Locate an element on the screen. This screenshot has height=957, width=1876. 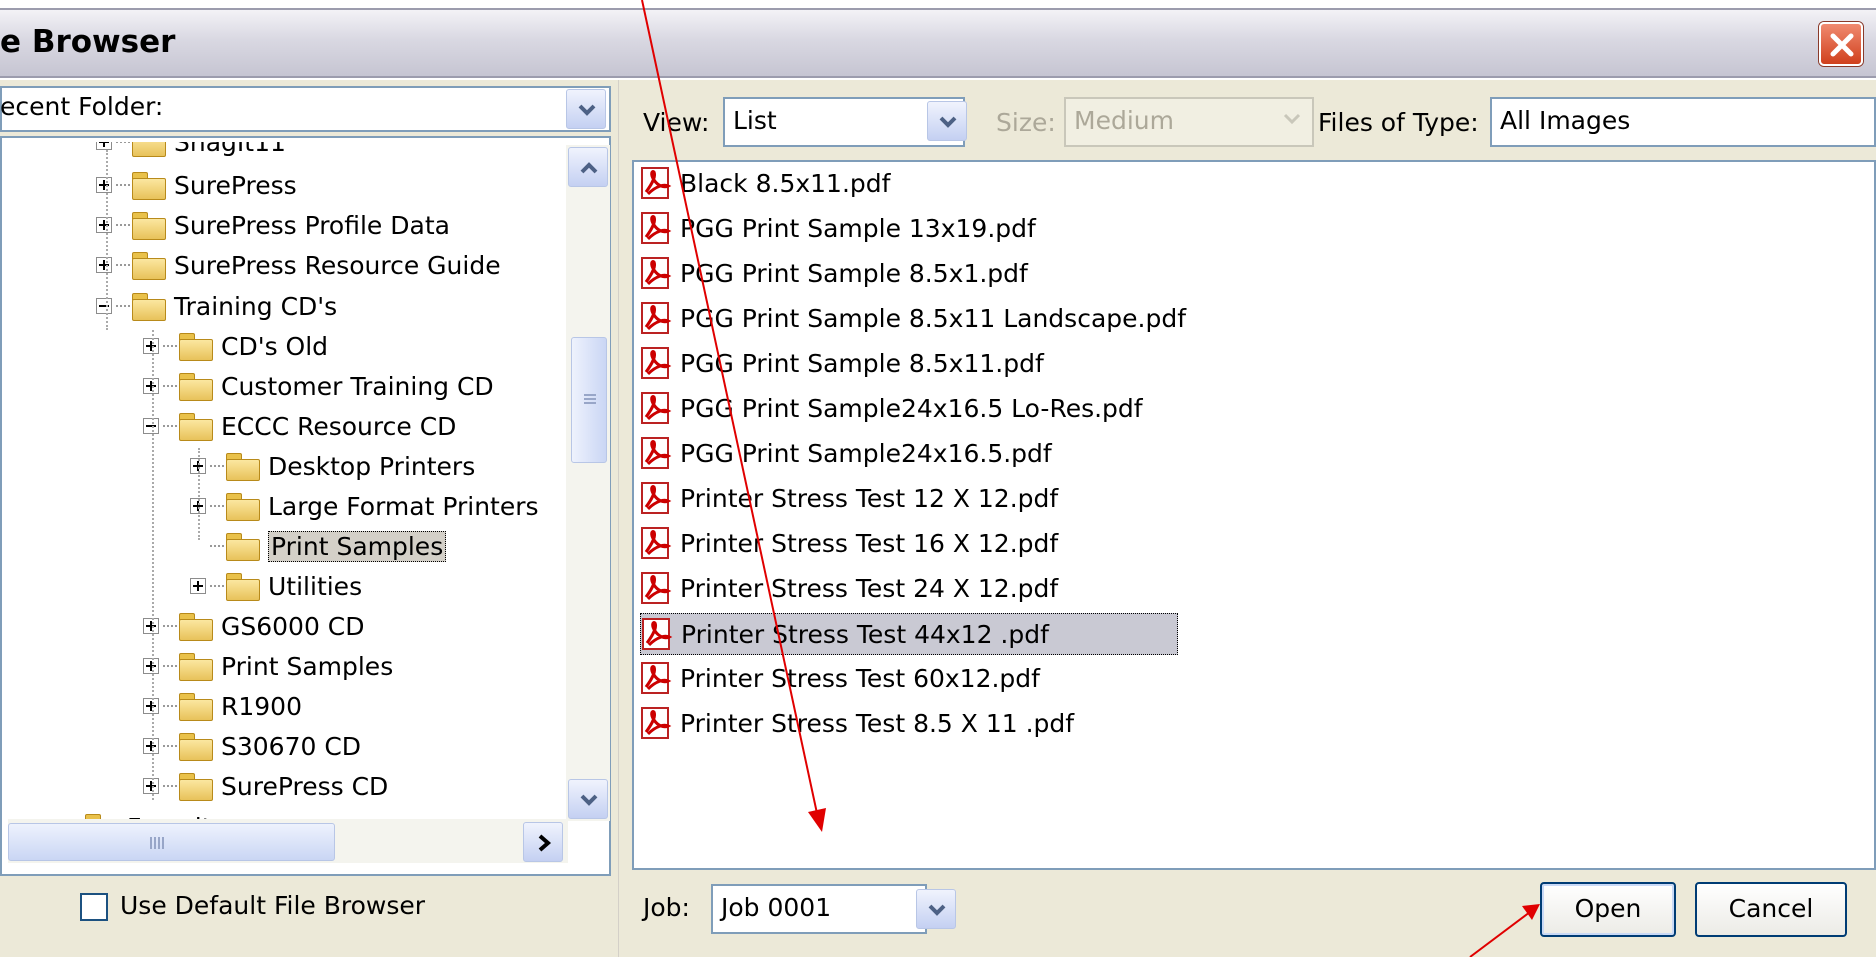
tree-item: Desktop Printers is located at coordinates (332, 466).